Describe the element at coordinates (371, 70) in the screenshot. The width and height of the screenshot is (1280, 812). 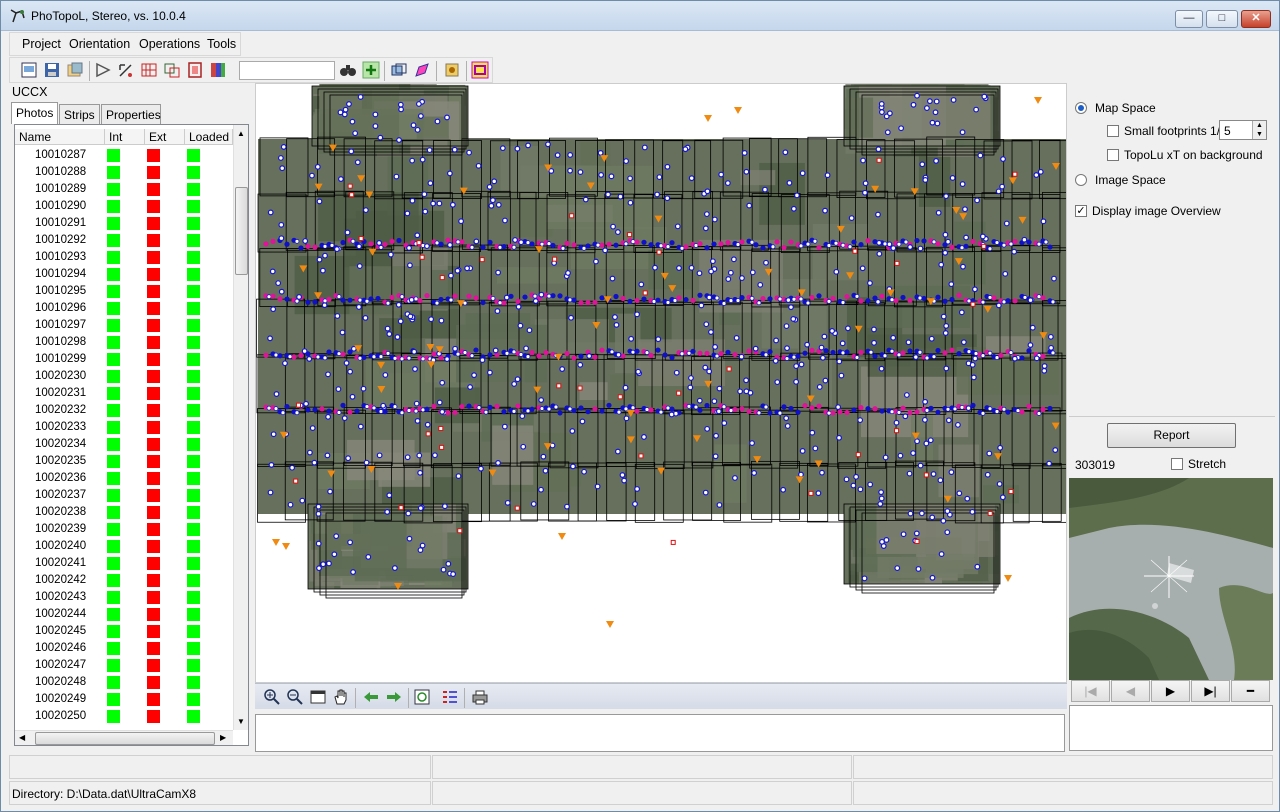
I see `add-icon` at that location.